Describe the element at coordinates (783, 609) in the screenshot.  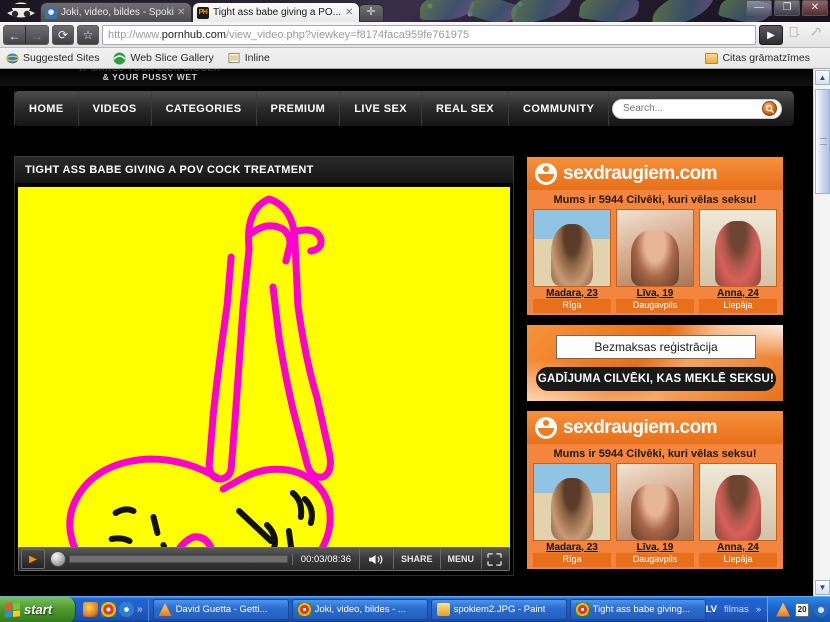
I see `vlc-tray-icon` at that location.